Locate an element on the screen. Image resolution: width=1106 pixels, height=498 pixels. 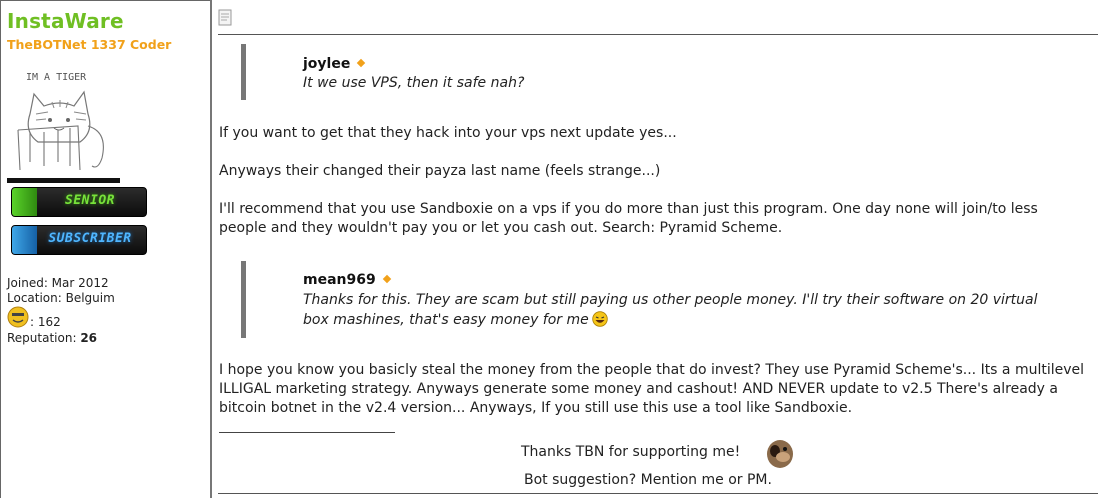
user-reputation: Reputation: 26 is located at coordinates (52, 338).